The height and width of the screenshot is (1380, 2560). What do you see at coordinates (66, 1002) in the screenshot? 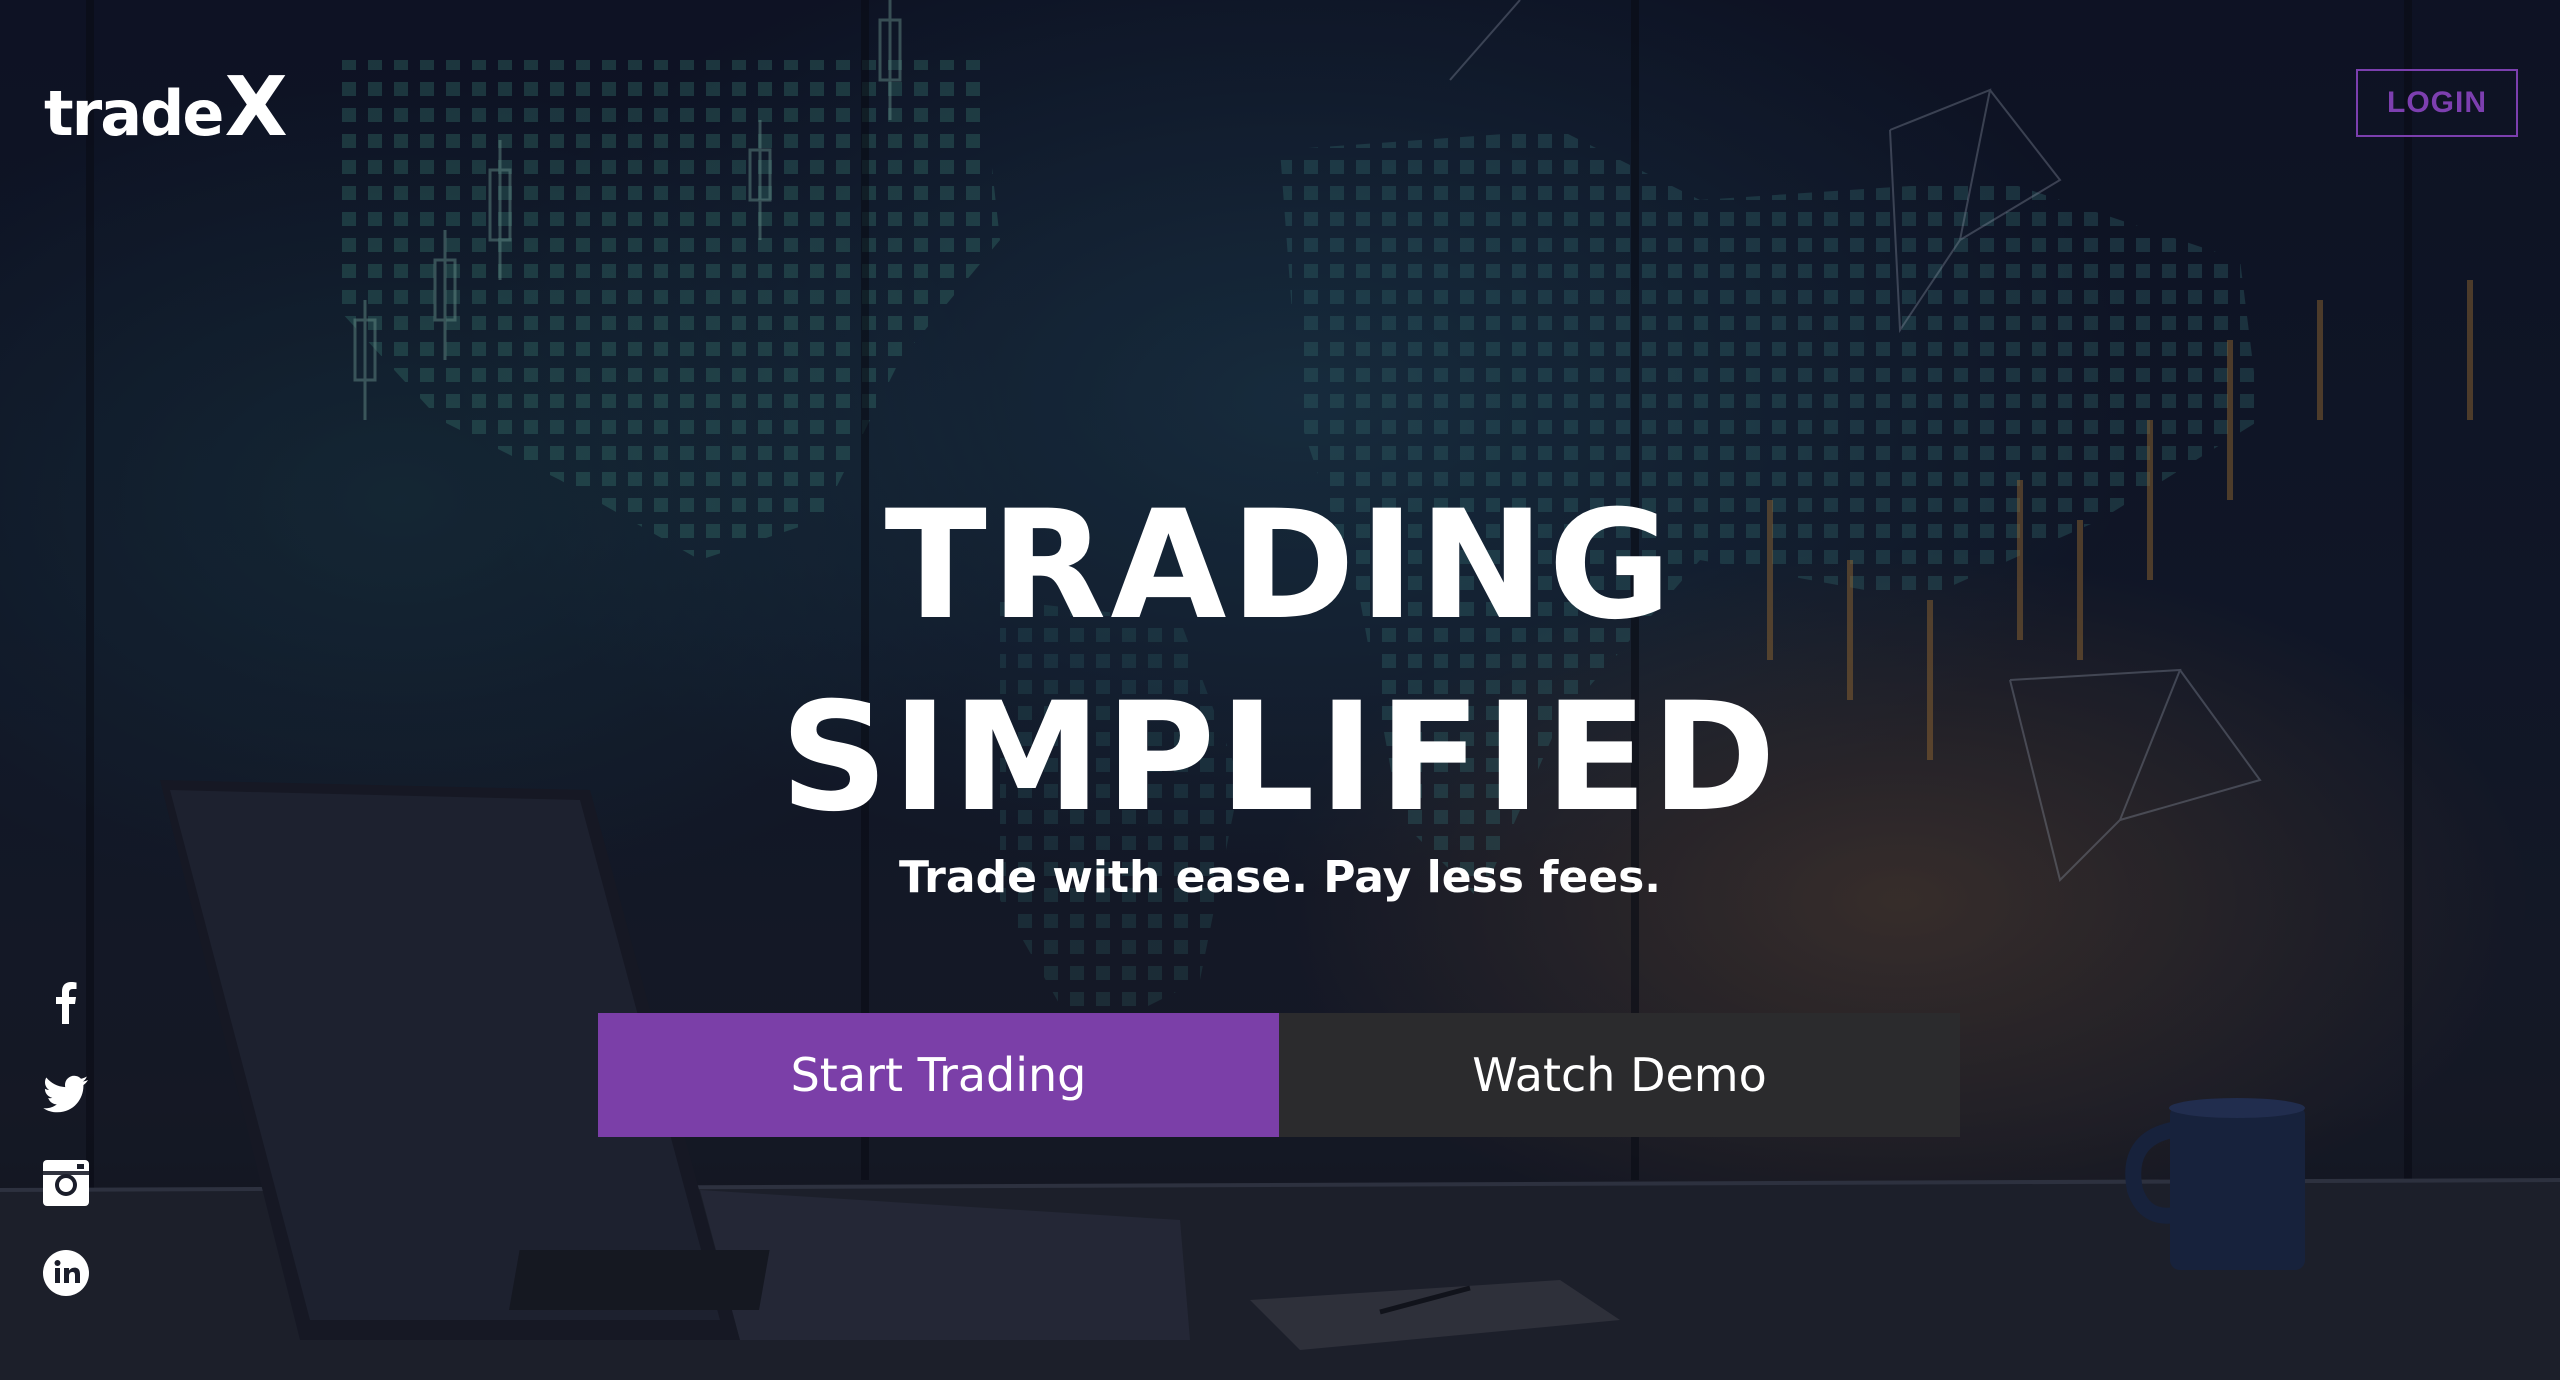
I see `facebook-icon` at bounding box center [66, 1002].